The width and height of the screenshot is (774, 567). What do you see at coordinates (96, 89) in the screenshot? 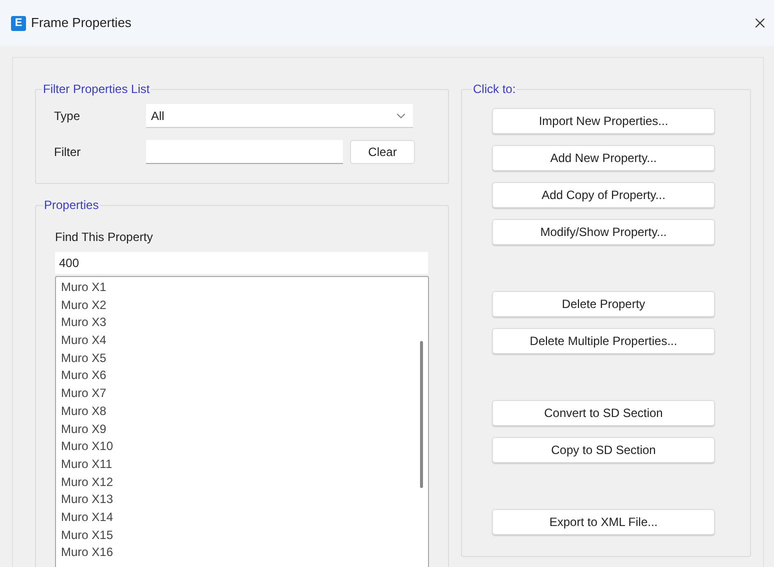
I see `group-title: Filter Properties List` at bounding box center [96, 89].